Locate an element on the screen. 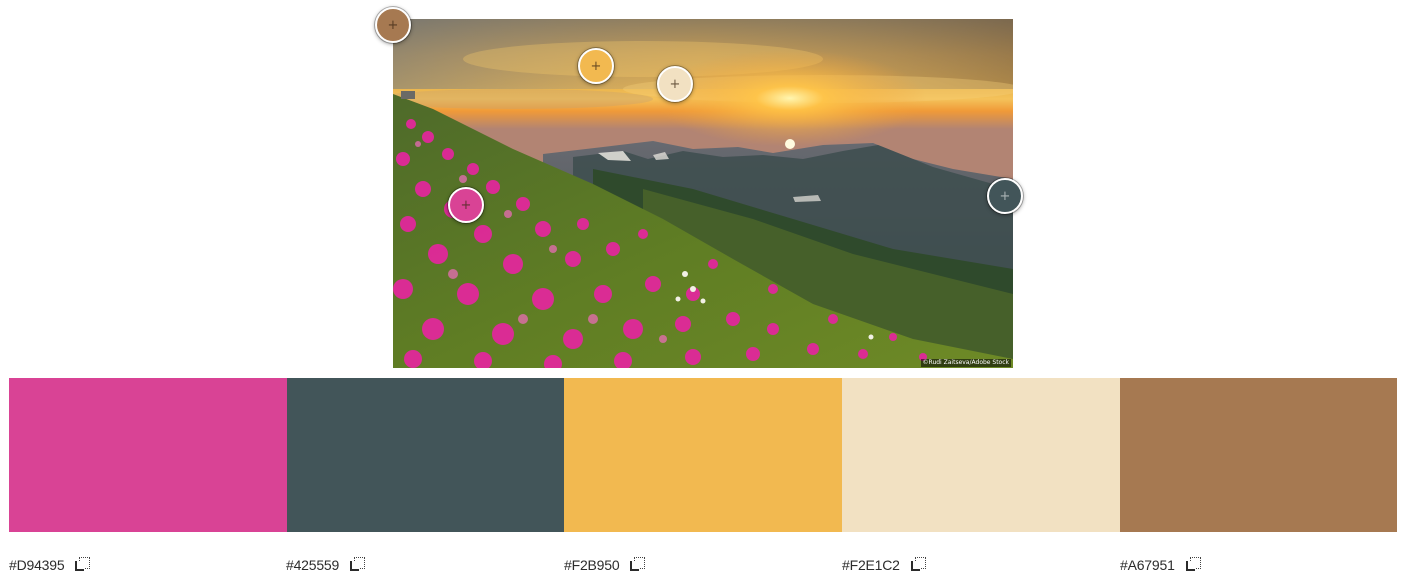  hex-code-4: #F2E1C2 is located at coordinates (885, 565).